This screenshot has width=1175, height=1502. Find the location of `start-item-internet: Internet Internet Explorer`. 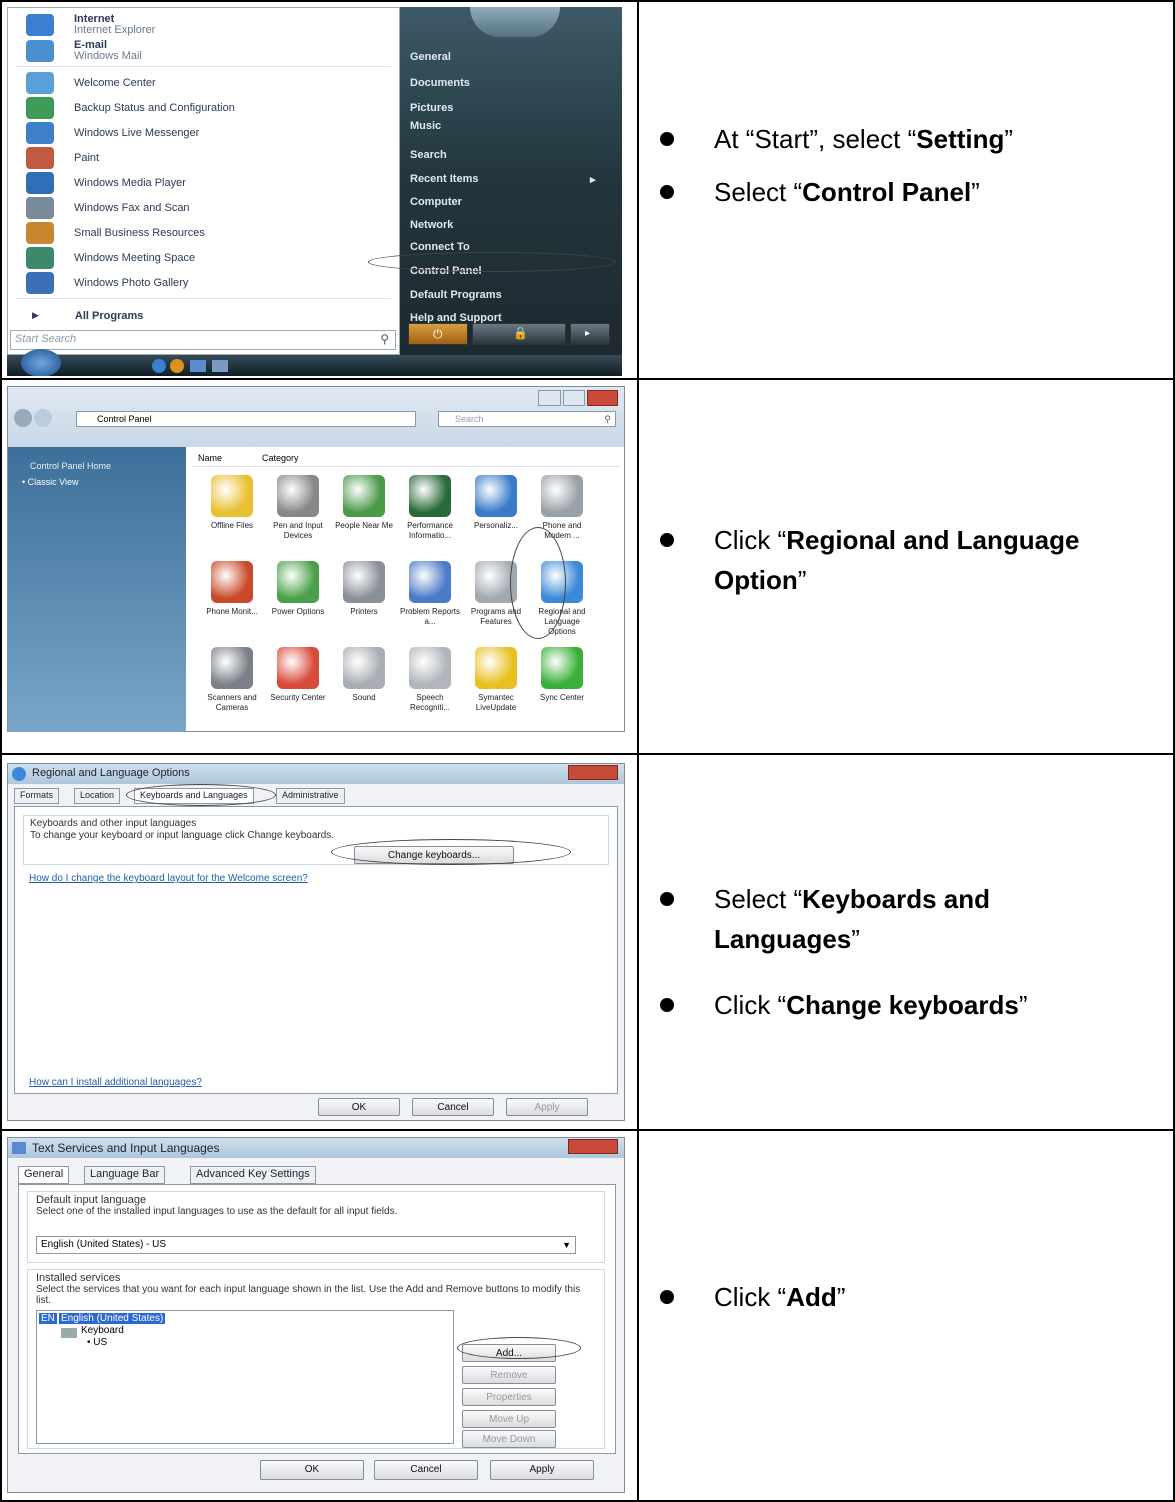

start-item-internet: Internet Internet Explorer is located at coordinates (203, 24).